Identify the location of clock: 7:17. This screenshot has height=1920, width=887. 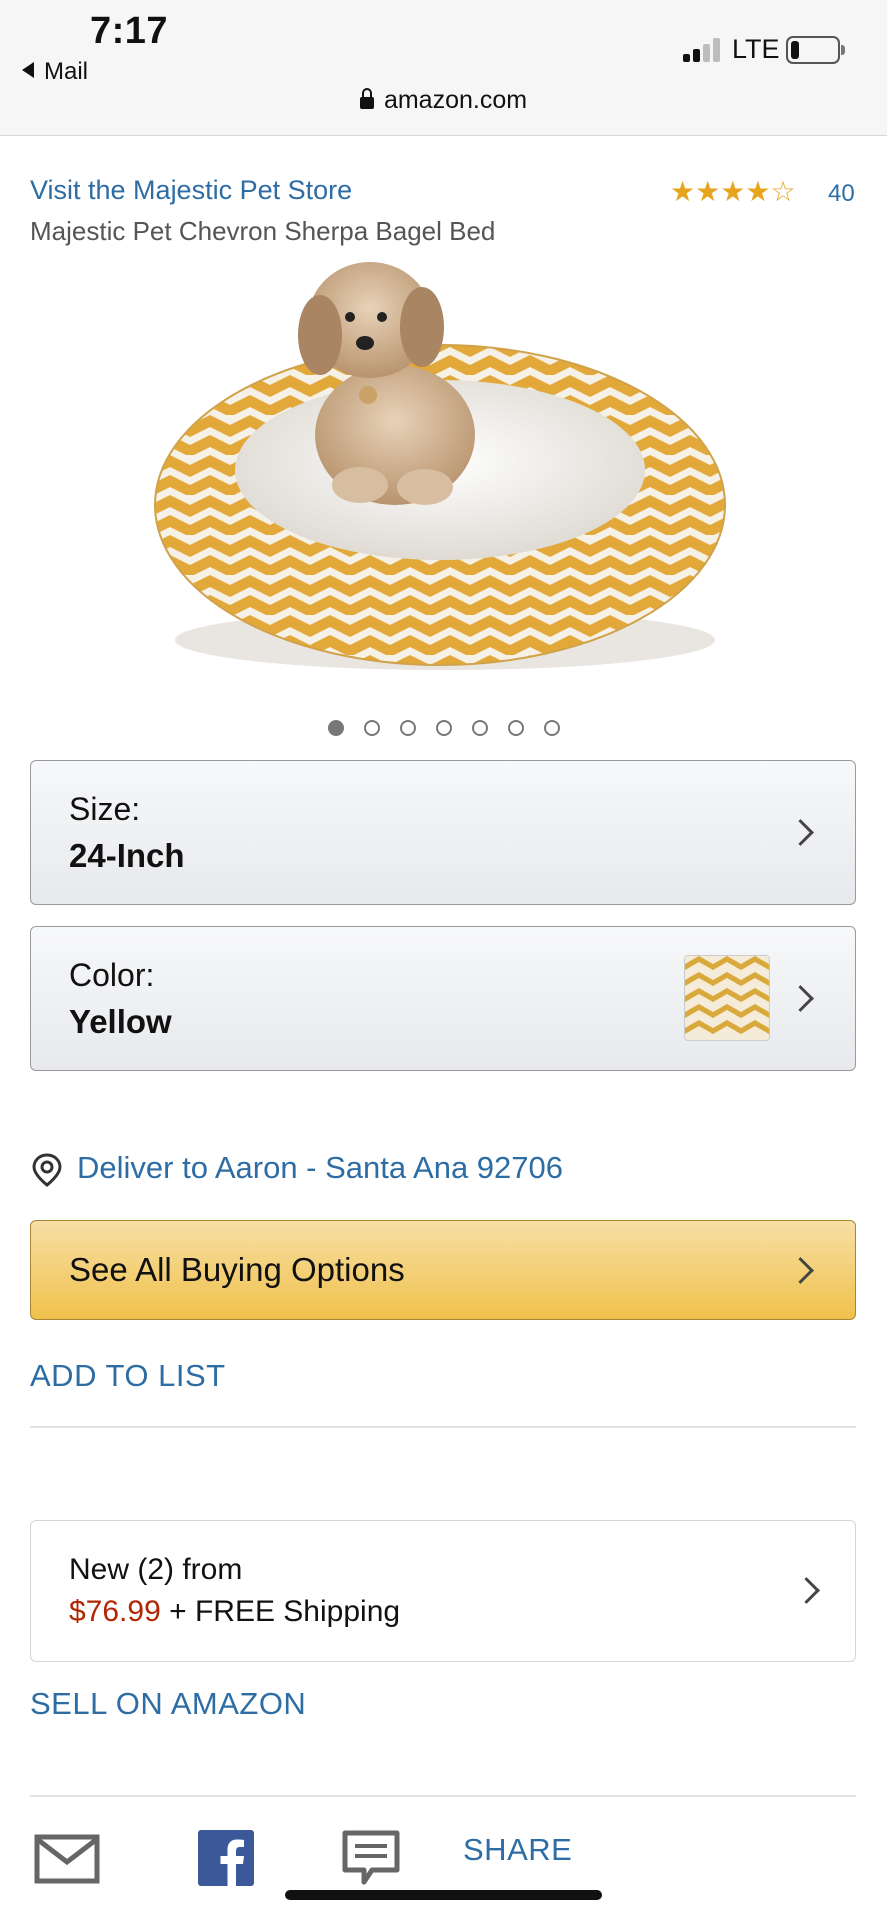
(129, 31).